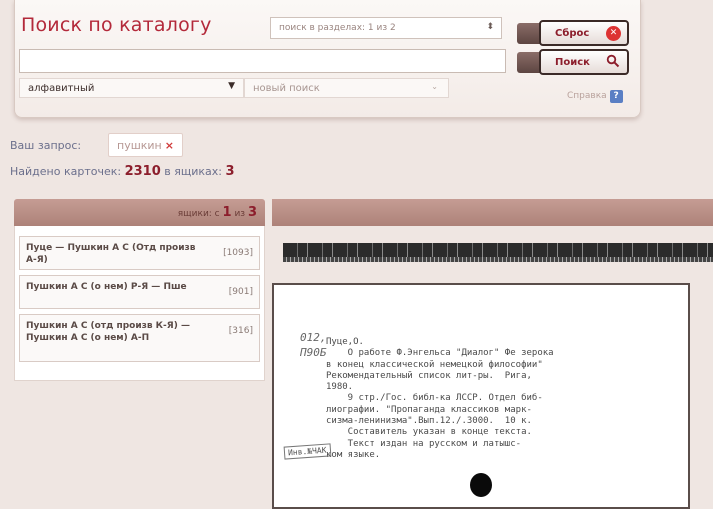 The height and width of the screenshot is (509, 713). What do you see at coordinates (498, 250) in the screenshot?
I see `card-thumbnails-strip` at bounding box center [498, 250].